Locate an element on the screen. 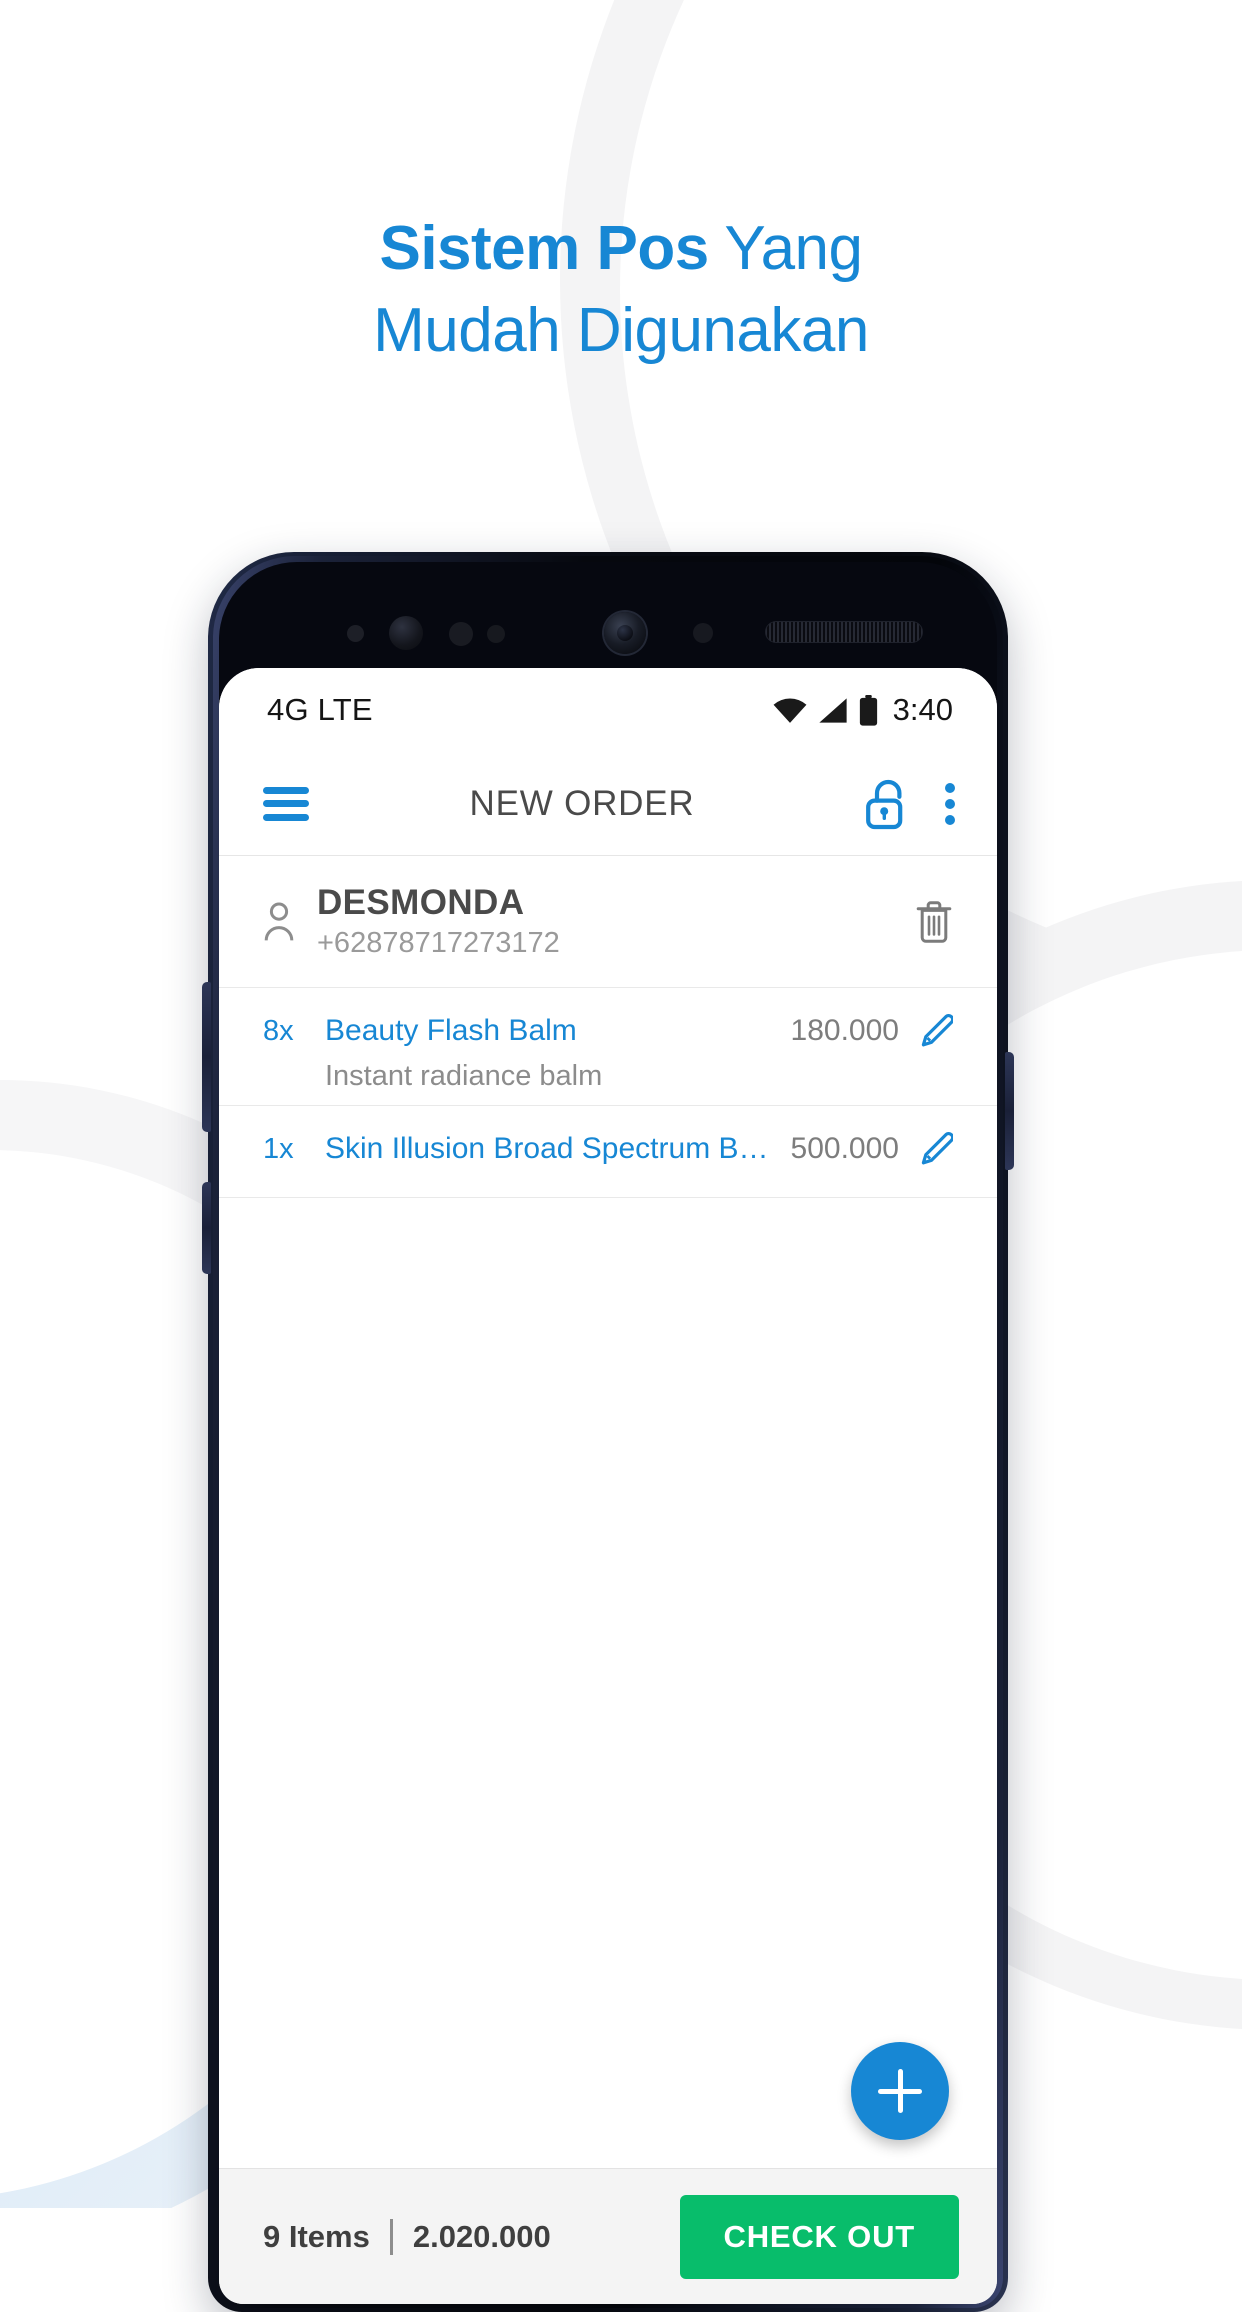 The width and height of the screenshot is (1242, 2312). order-item-main-line: 8x Beauty Flash Balm 180.000 is located at coordinates (608, 1031).